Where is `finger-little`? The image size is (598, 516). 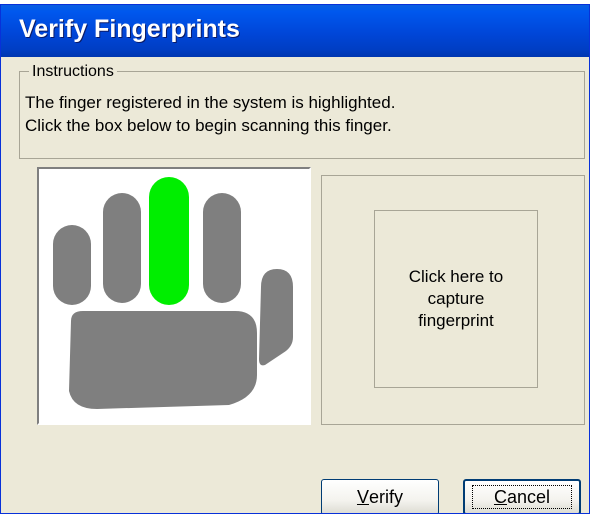
finger-little is located at coordinates (72, 265).